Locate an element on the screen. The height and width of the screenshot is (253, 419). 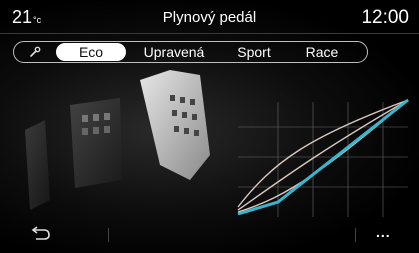
tab-upravena: Upravená is located at coordinates (174, 52).